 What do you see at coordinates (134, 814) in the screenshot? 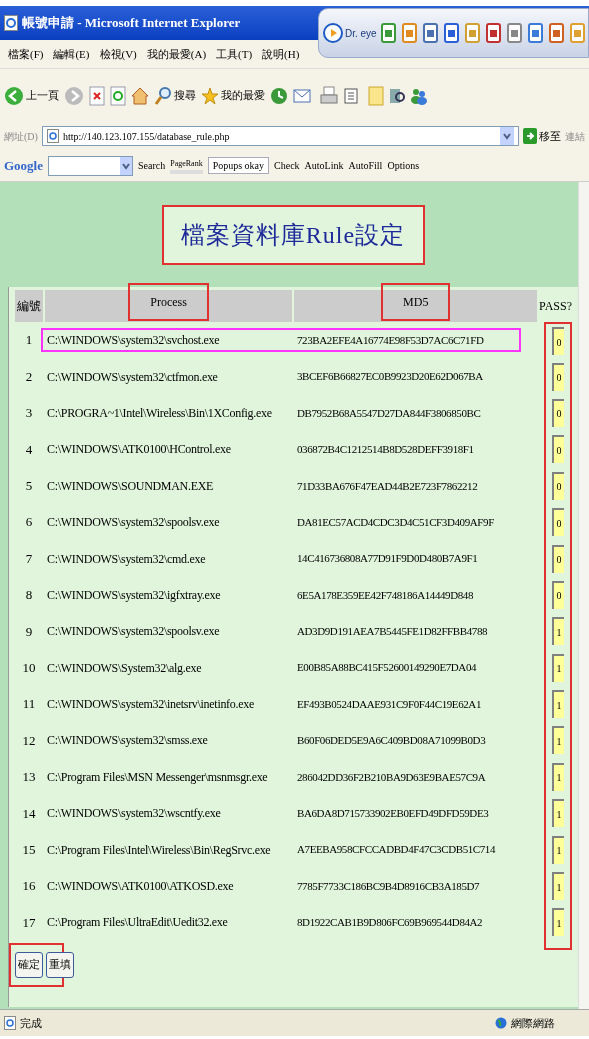
I see `process-path: C:\WINDOWS\system32\wscntfy.exe` at bounding box center [134, 814].